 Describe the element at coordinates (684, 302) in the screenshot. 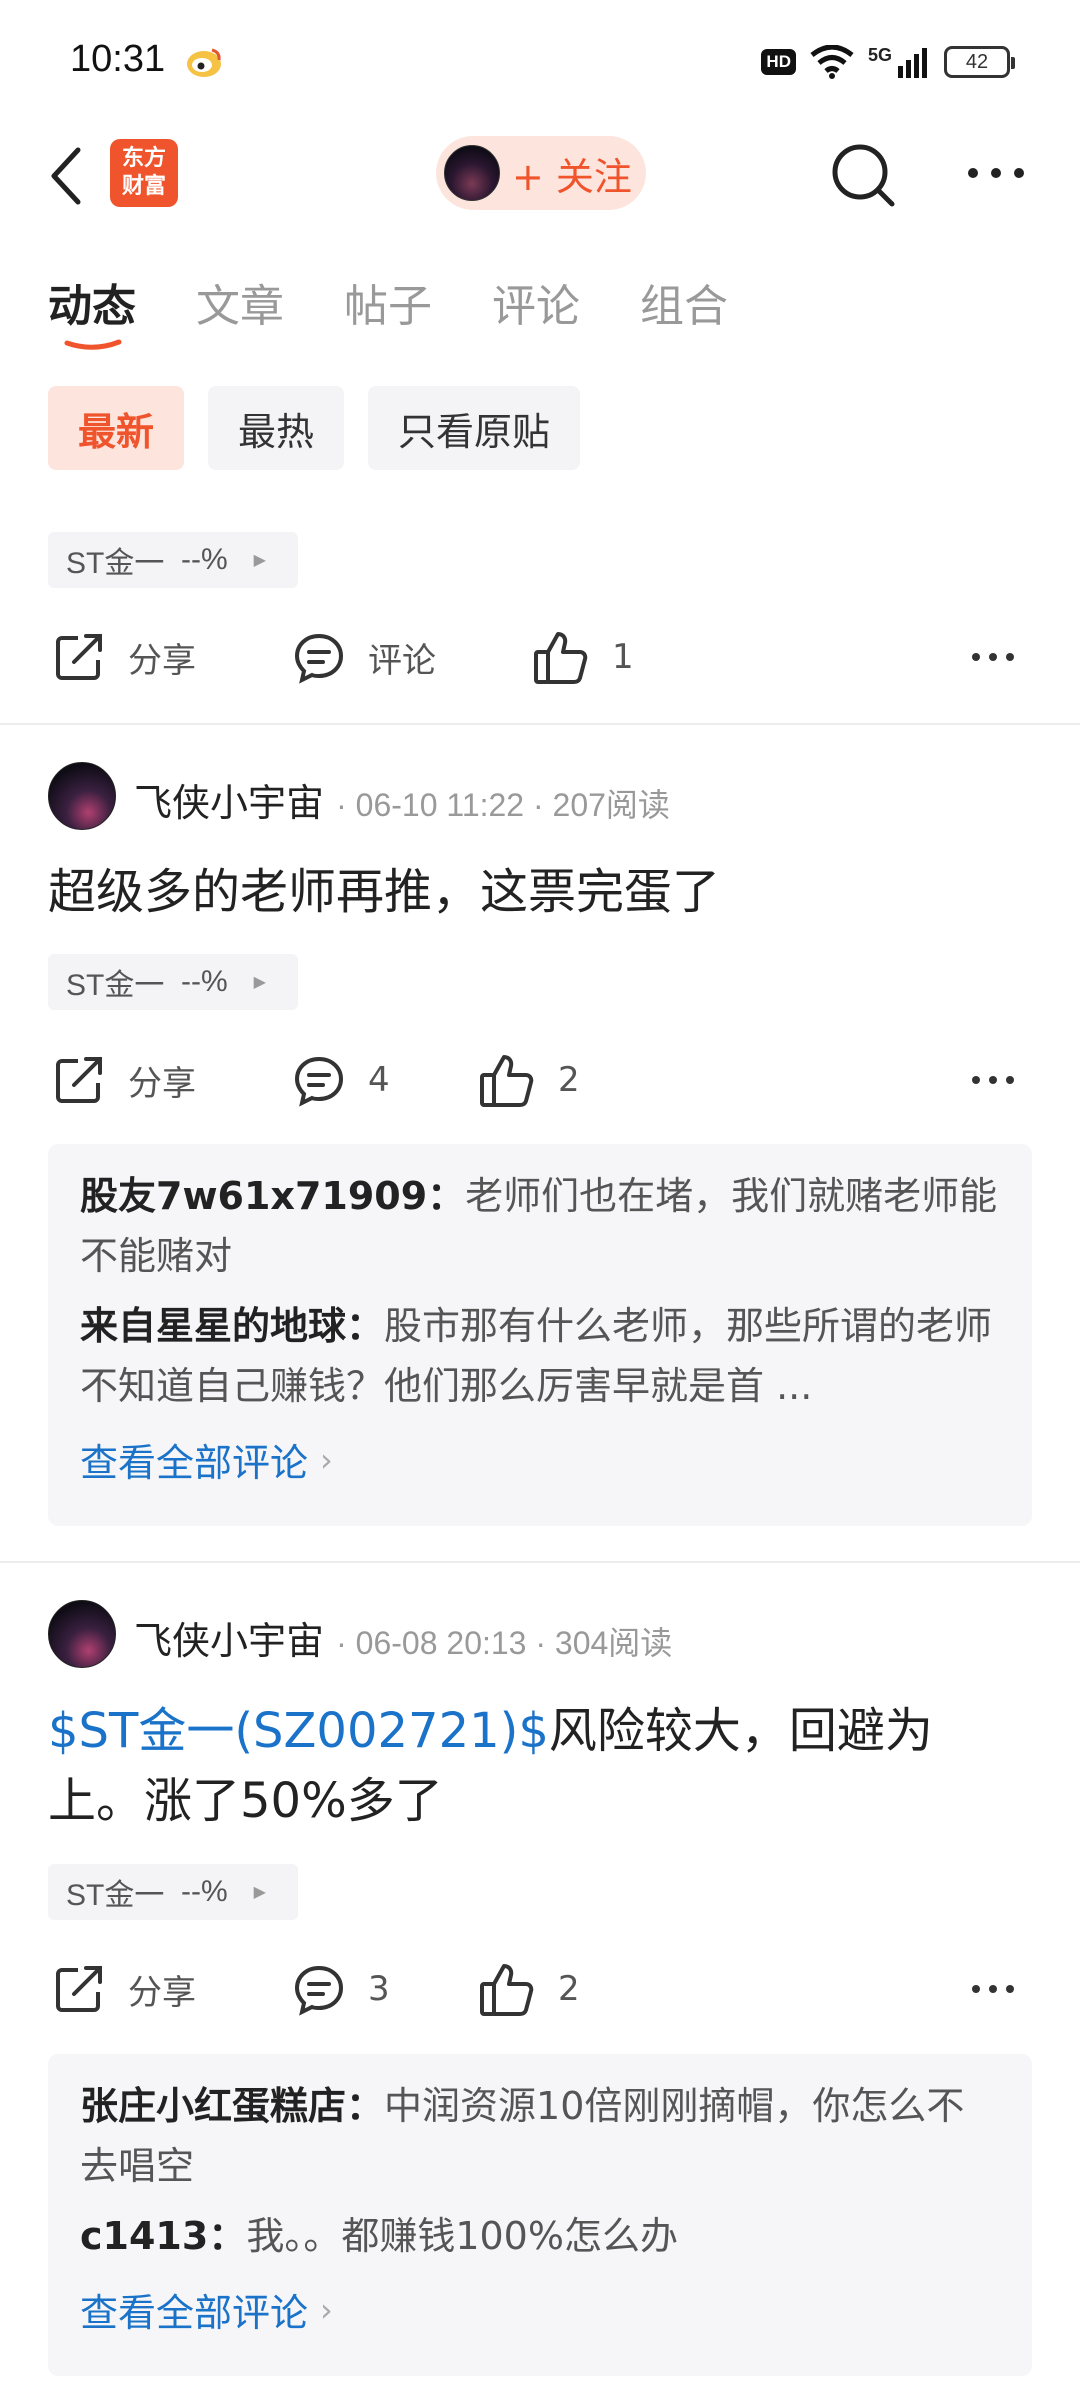

I see `tab-portfolio: 组合` at that location.